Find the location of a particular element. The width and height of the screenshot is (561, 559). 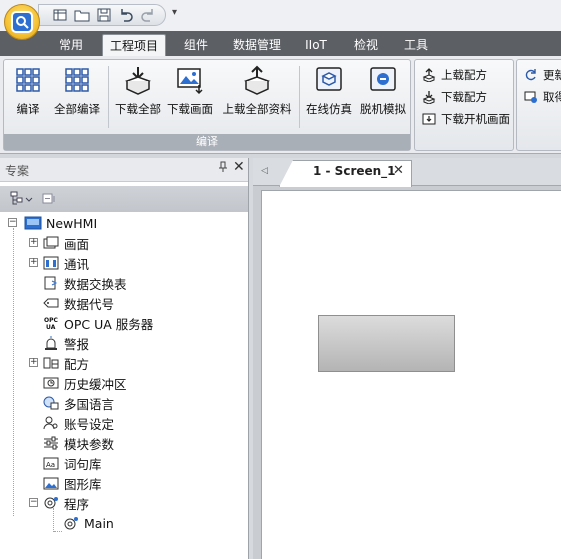

quick-access-icons is located at coordinates (102, 15).